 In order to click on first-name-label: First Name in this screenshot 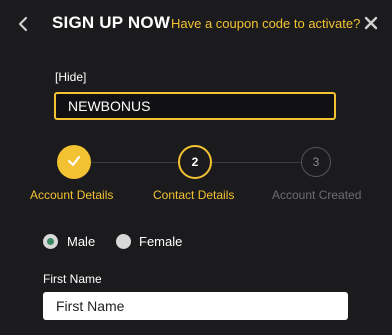, I will do `click(72, 279)`.